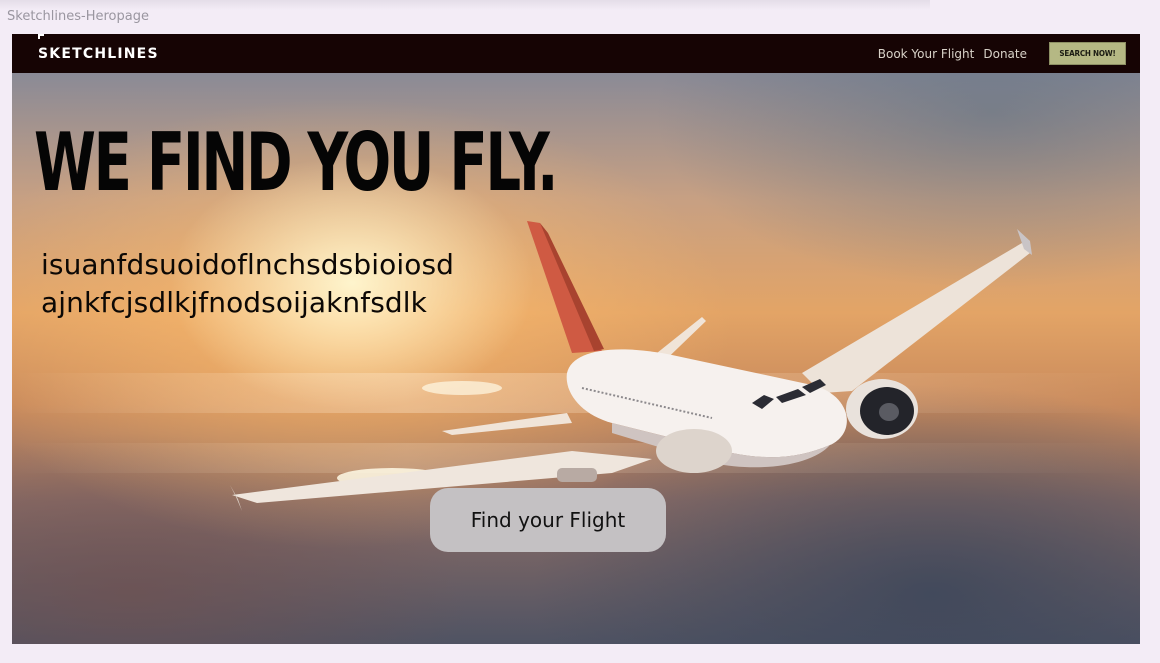  Describe the element at coordinates (41, 36) in the screenshot. I see `logo-mark-icon` at that location.